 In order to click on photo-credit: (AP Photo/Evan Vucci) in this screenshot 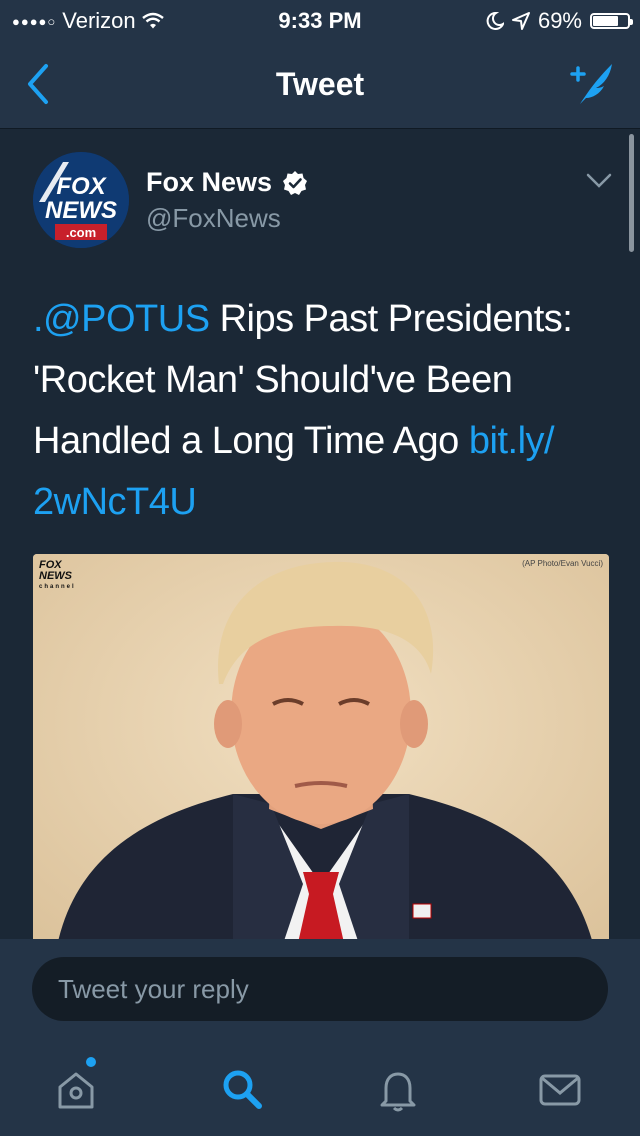, I will do `click(562, 563)`.